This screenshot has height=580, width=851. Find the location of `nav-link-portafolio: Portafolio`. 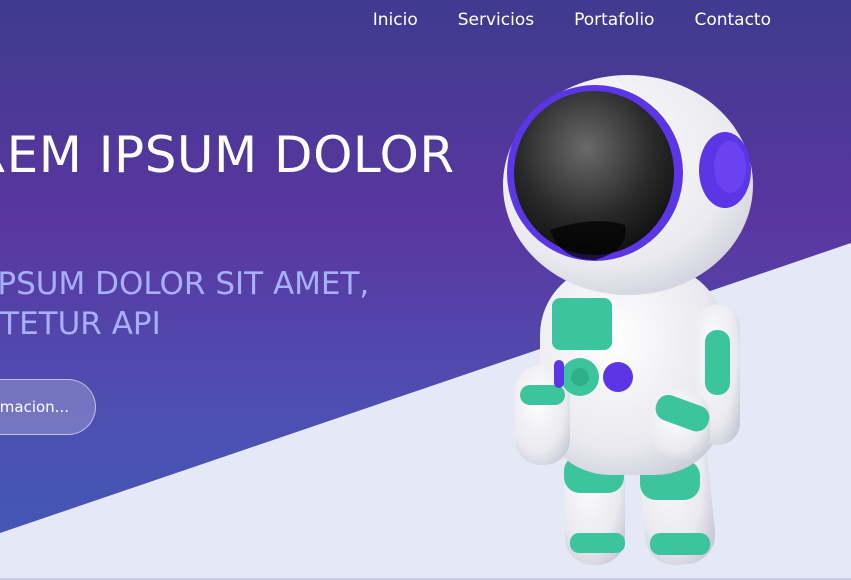

nav-link-portafolio: Portafolio is located at coordinates (614, 20).